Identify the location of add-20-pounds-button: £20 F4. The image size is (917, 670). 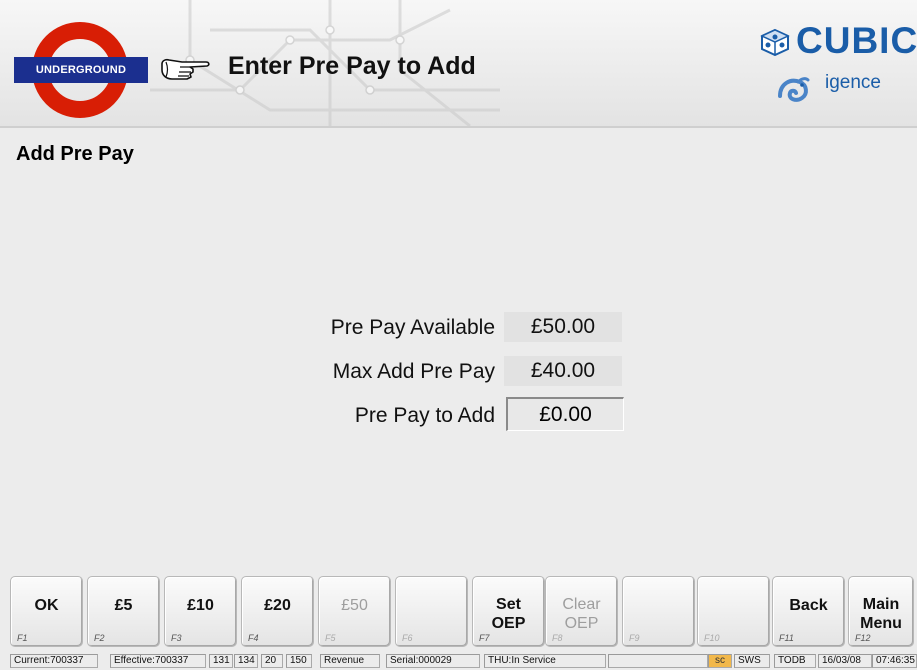
(277, 611).